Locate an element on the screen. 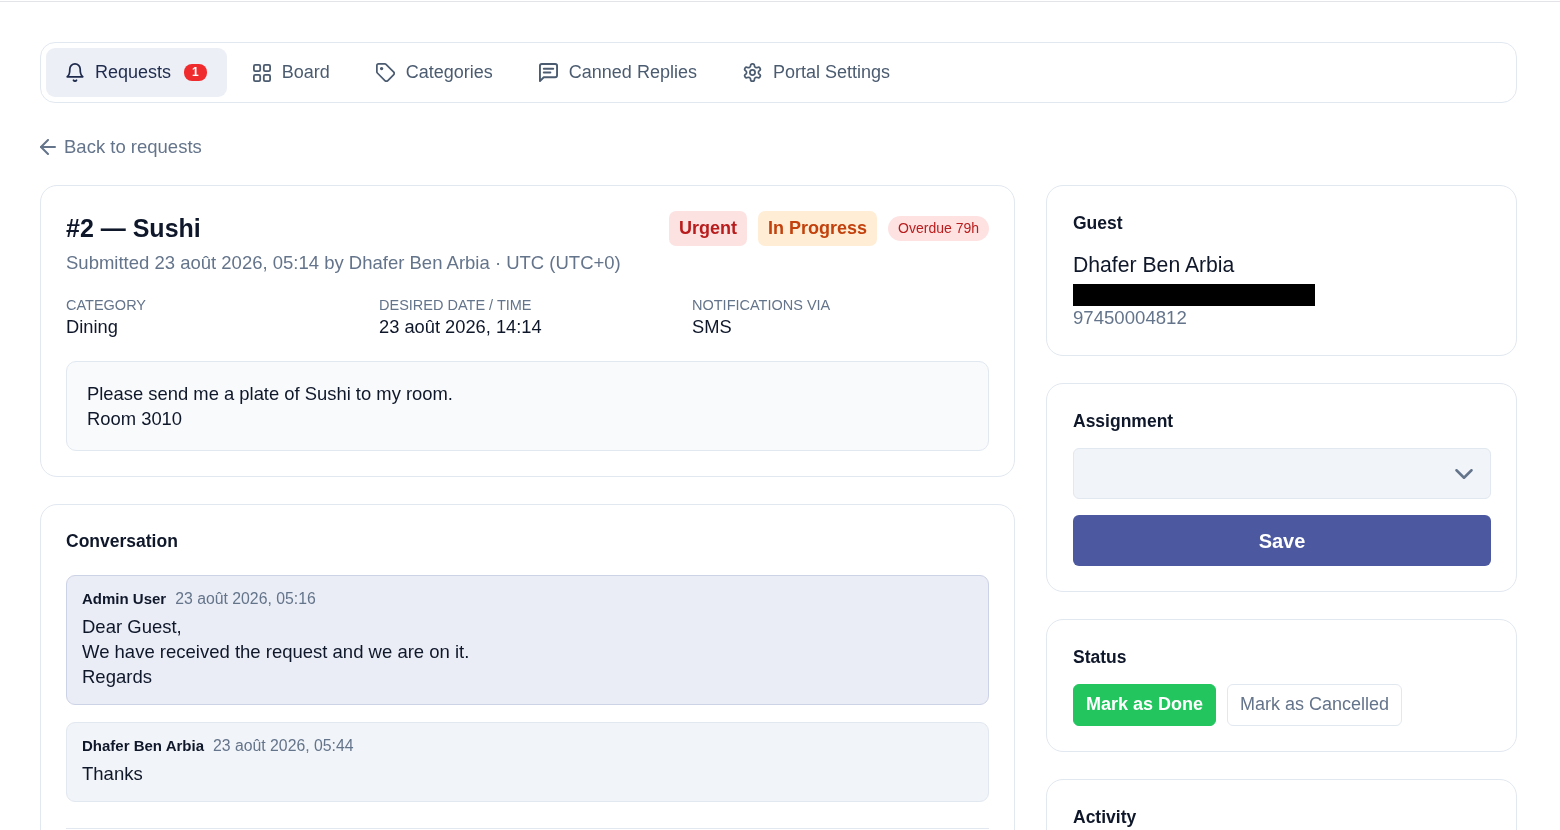  message-author: Dhafer Ben Arbia is located at coordinates (143, 745).